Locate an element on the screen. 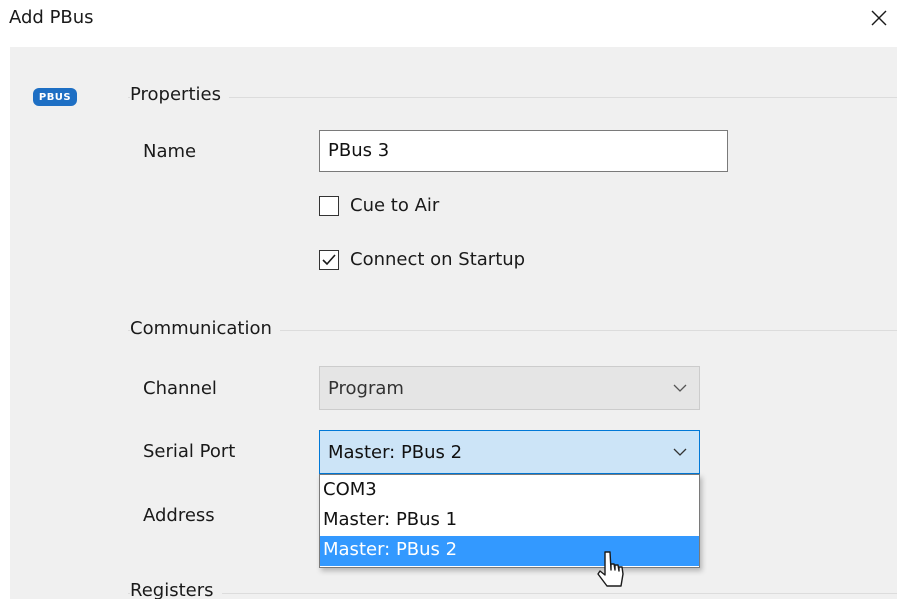 This screenshot has height=599, width=897. dialog-title: Add PBus is located at coordinates (51, 17).